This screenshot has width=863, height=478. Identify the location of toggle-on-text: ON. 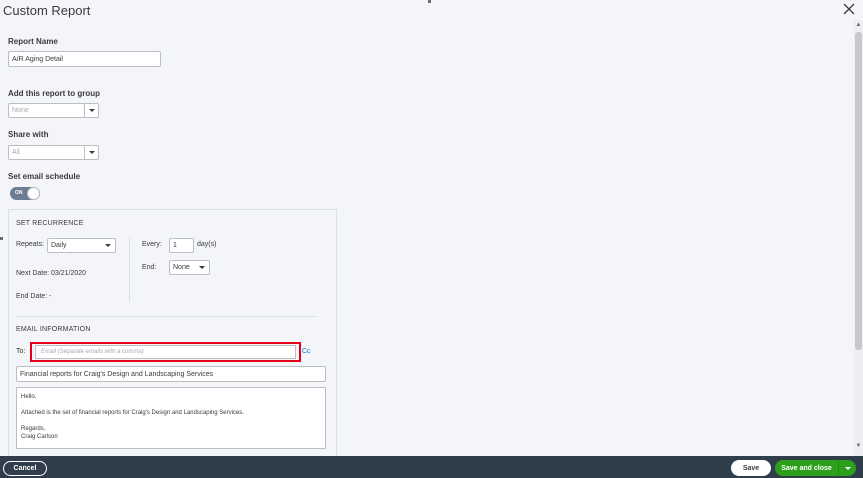
(19, 193).